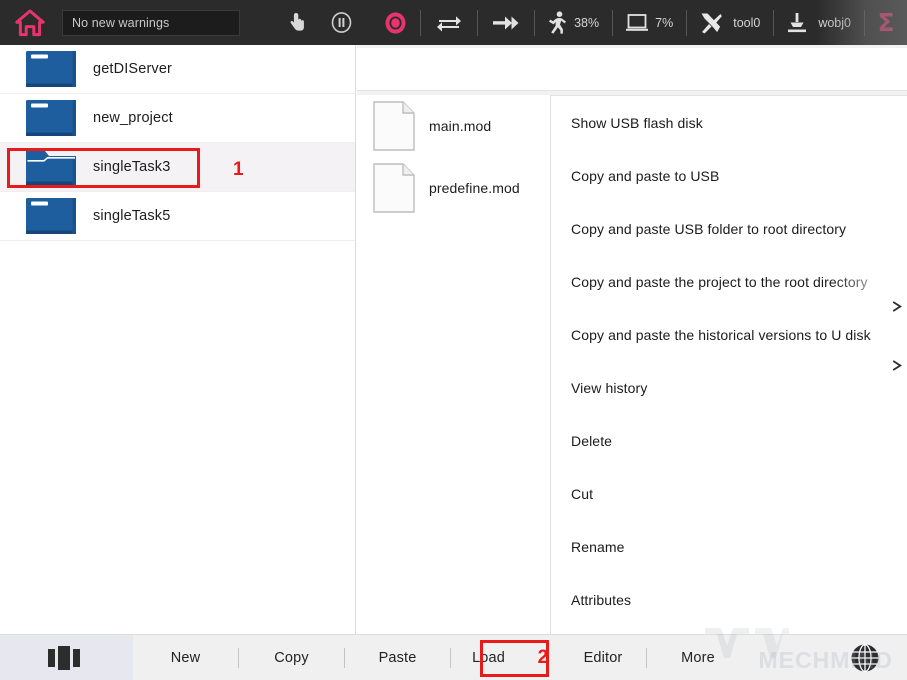  What do you see at coordinates (712, 23) in the screenshot?
I see `tools-icon` at bounding box center [712, 23].